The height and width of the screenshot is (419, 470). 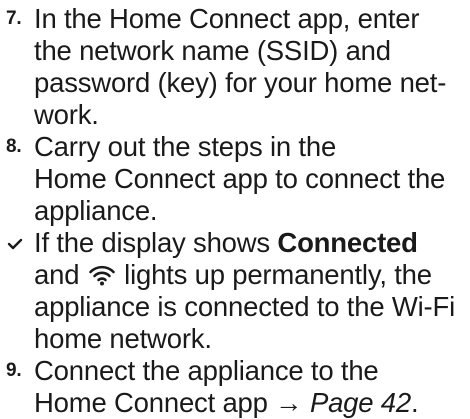 What do you see at coordinates (360, 402) in the screenshot?
I see `page-reference-link: Page 42` at bounding box center [360, 402].